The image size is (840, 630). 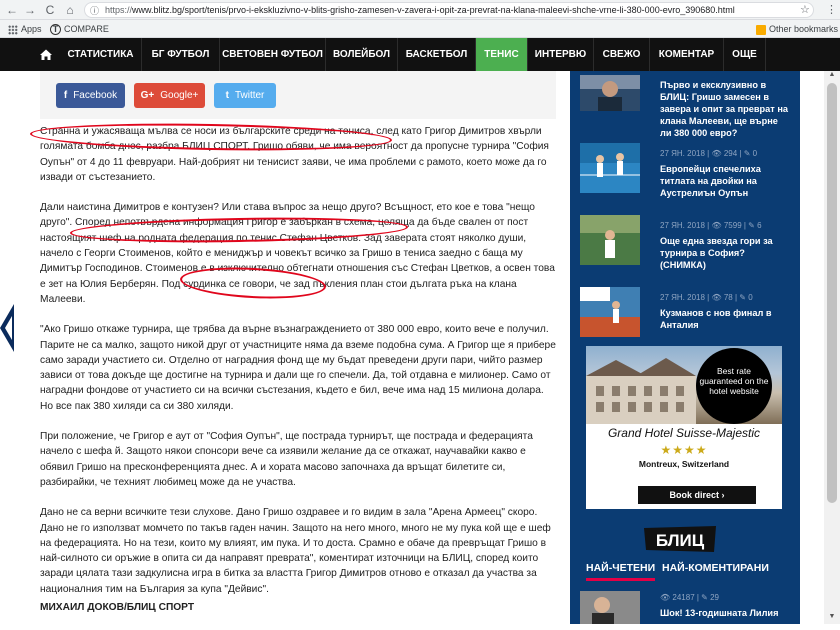 I want to click on bookmark-apps-label: Apps, so click(x=31, y=29).